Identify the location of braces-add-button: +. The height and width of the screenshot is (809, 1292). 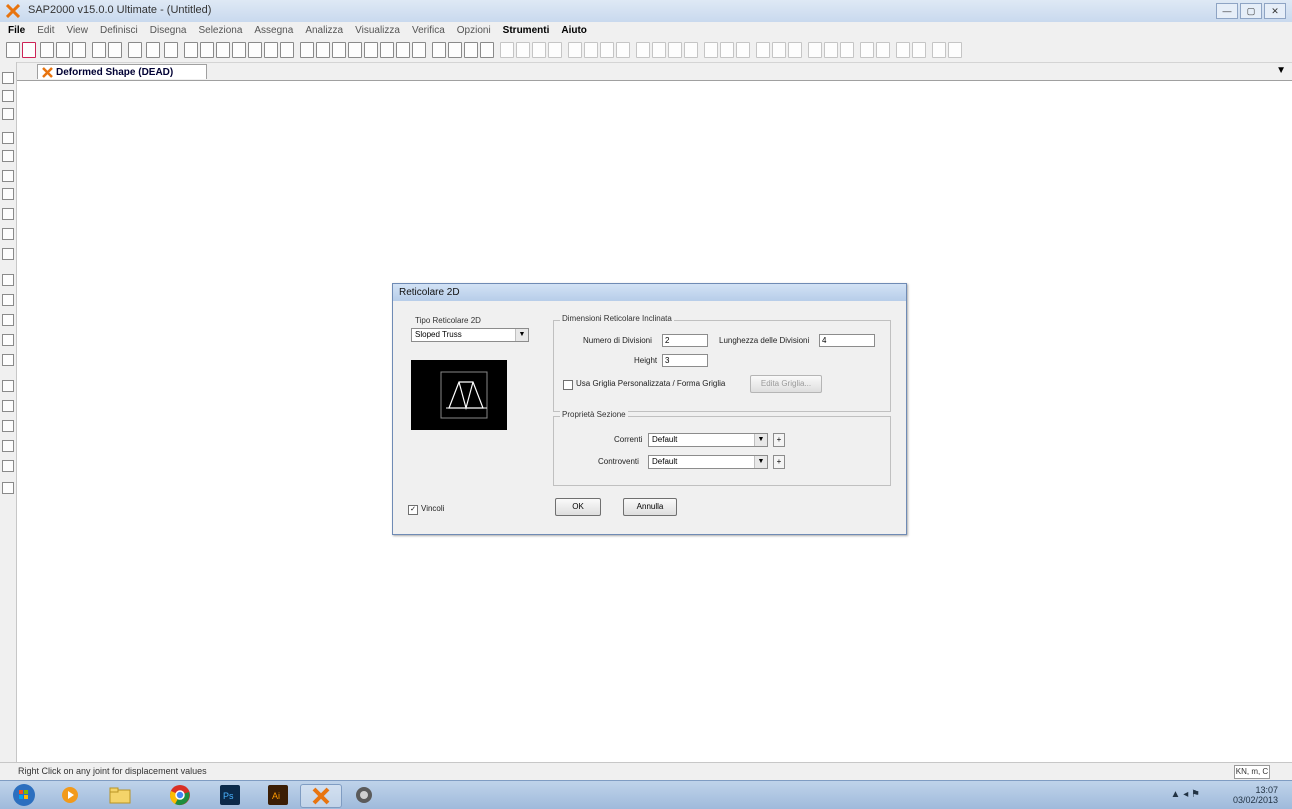
(779, 462).